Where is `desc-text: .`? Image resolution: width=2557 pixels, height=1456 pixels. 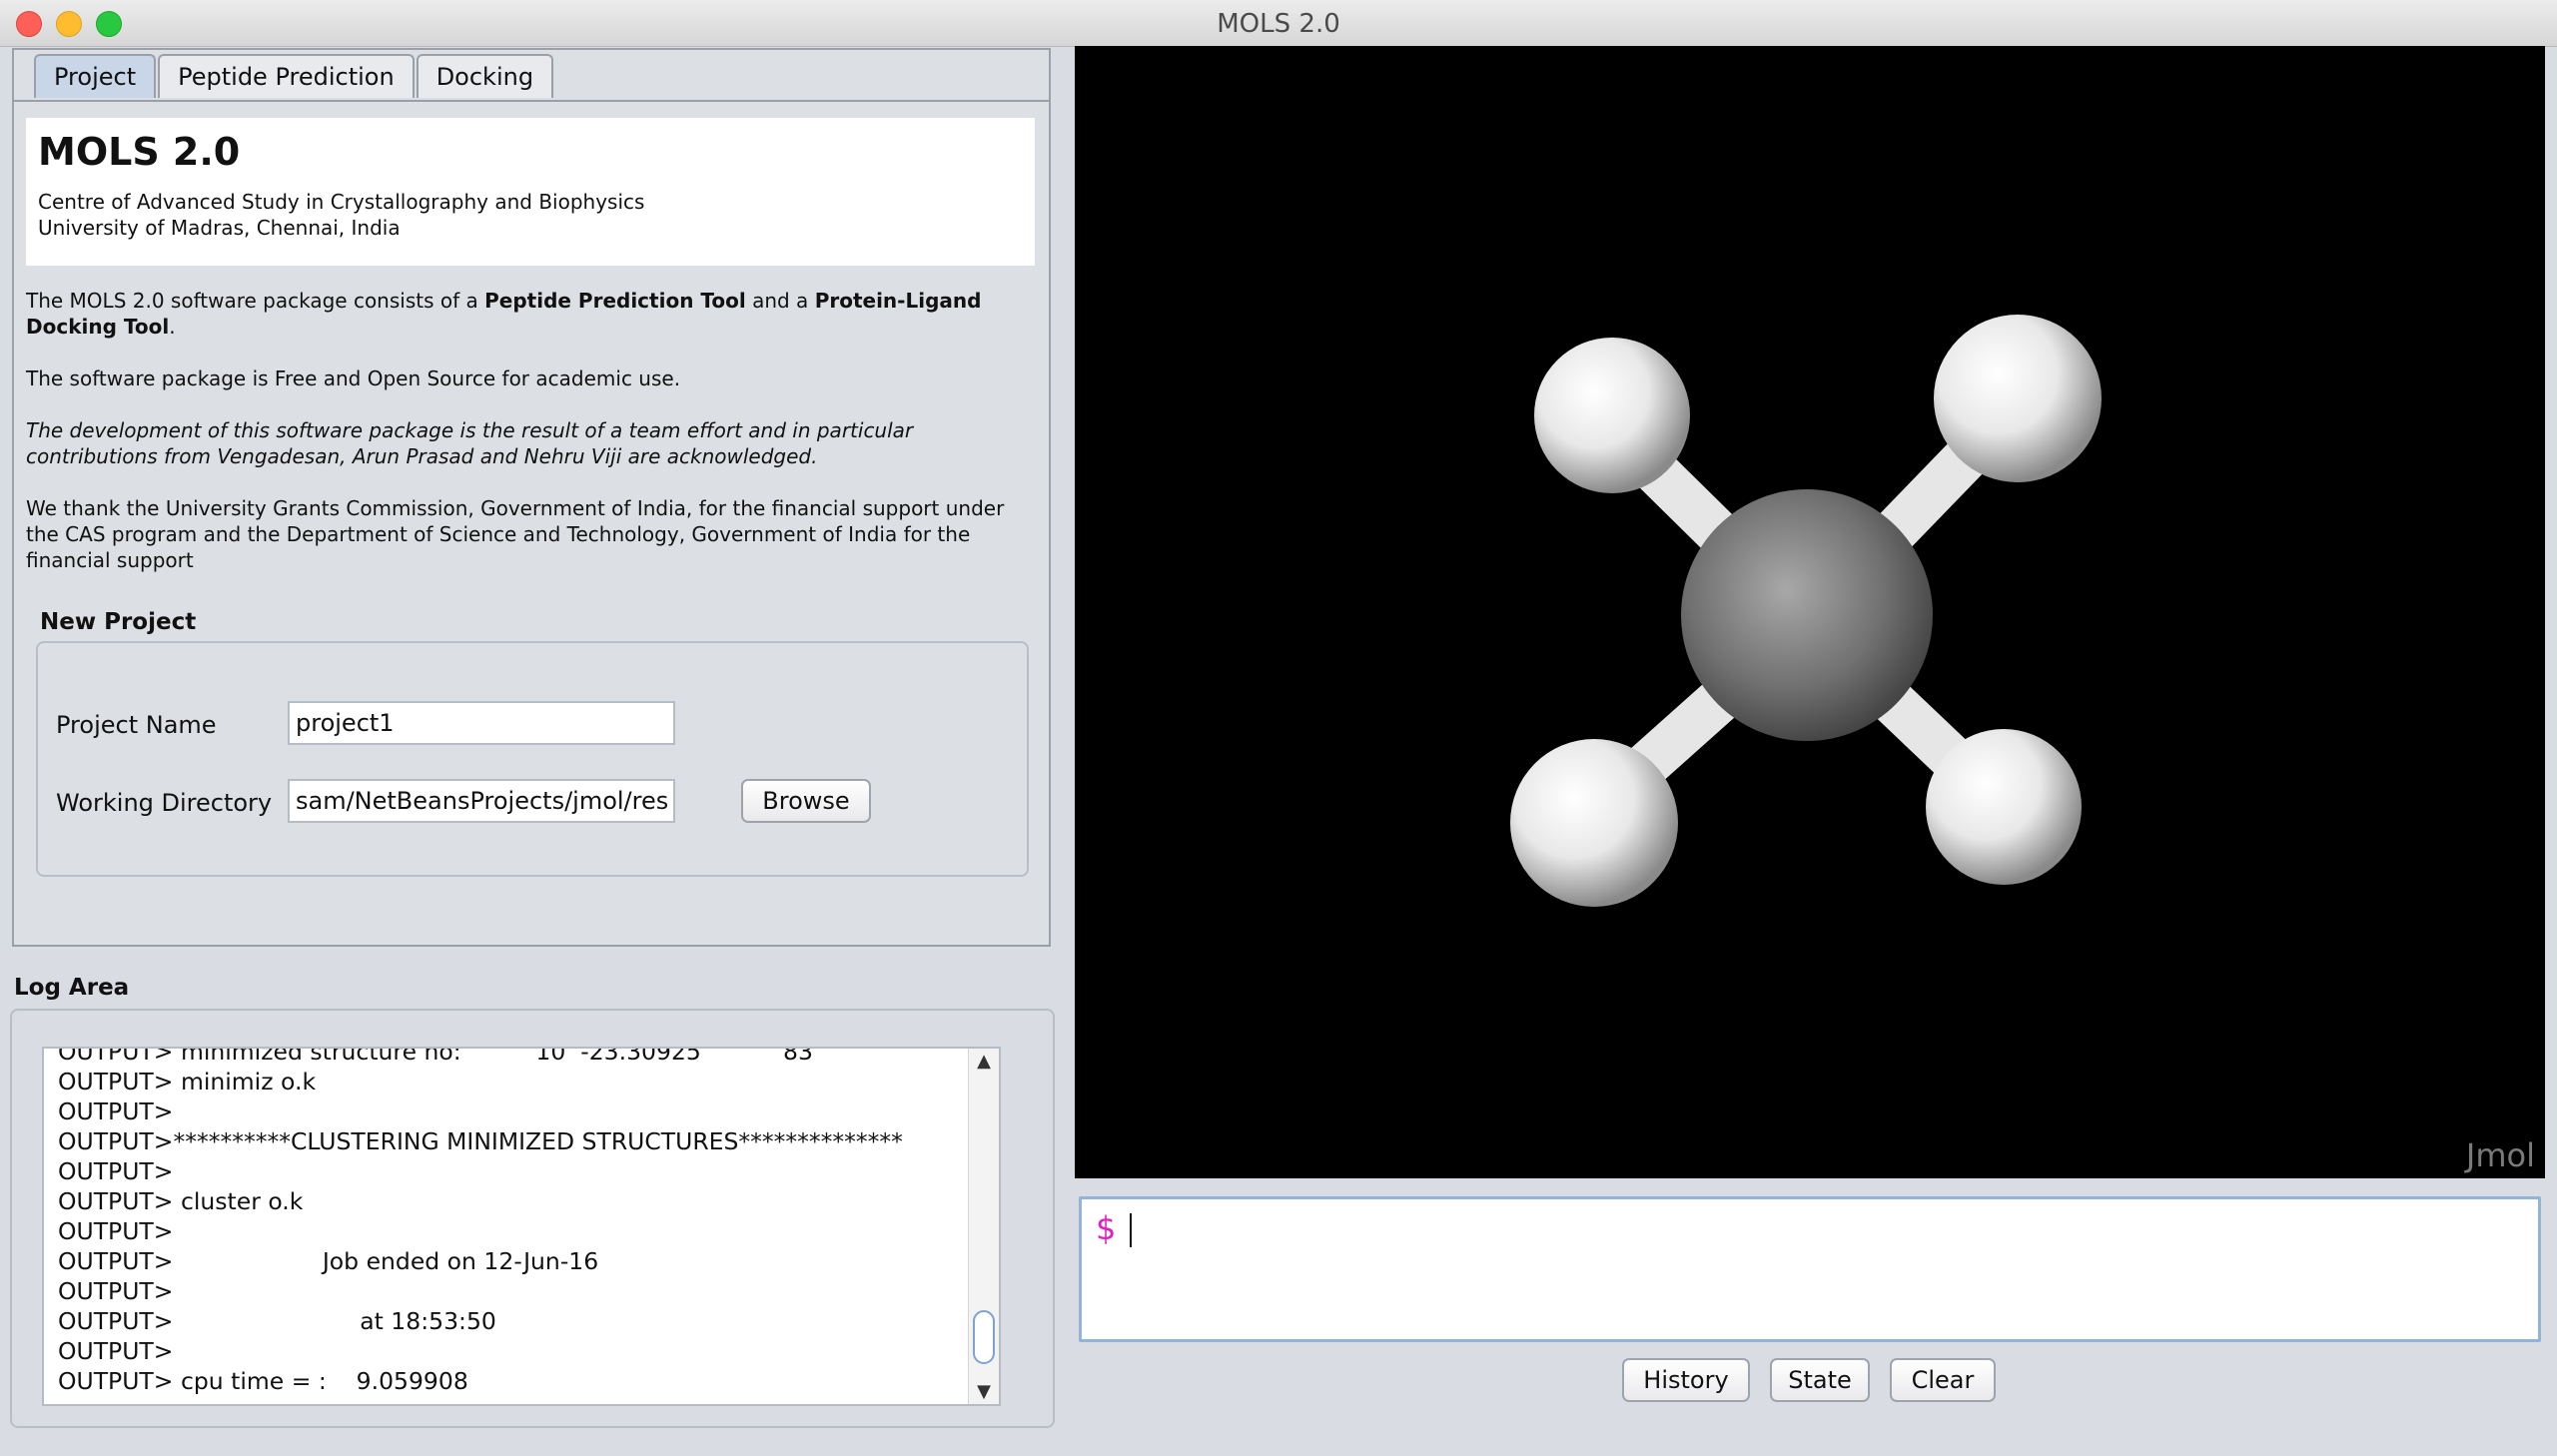 desc-text: . is located at coordinates (172, 327).